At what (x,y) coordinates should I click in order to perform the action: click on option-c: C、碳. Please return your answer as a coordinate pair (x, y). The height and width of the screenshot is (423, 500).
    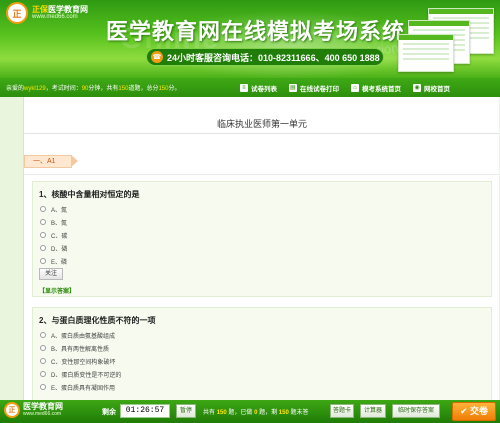
    Looking at the image, I should click on (53, 235).